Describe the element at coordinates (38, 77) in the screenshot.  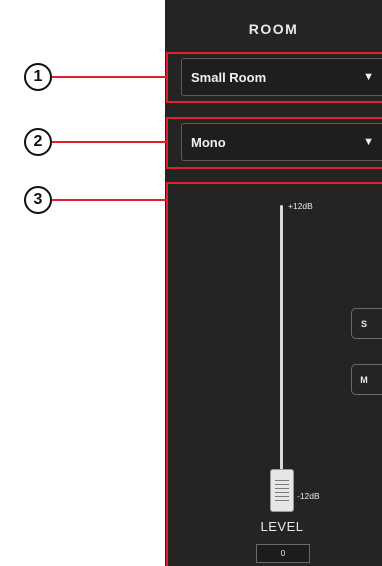
I see `callout-number-1: 1` at that location.